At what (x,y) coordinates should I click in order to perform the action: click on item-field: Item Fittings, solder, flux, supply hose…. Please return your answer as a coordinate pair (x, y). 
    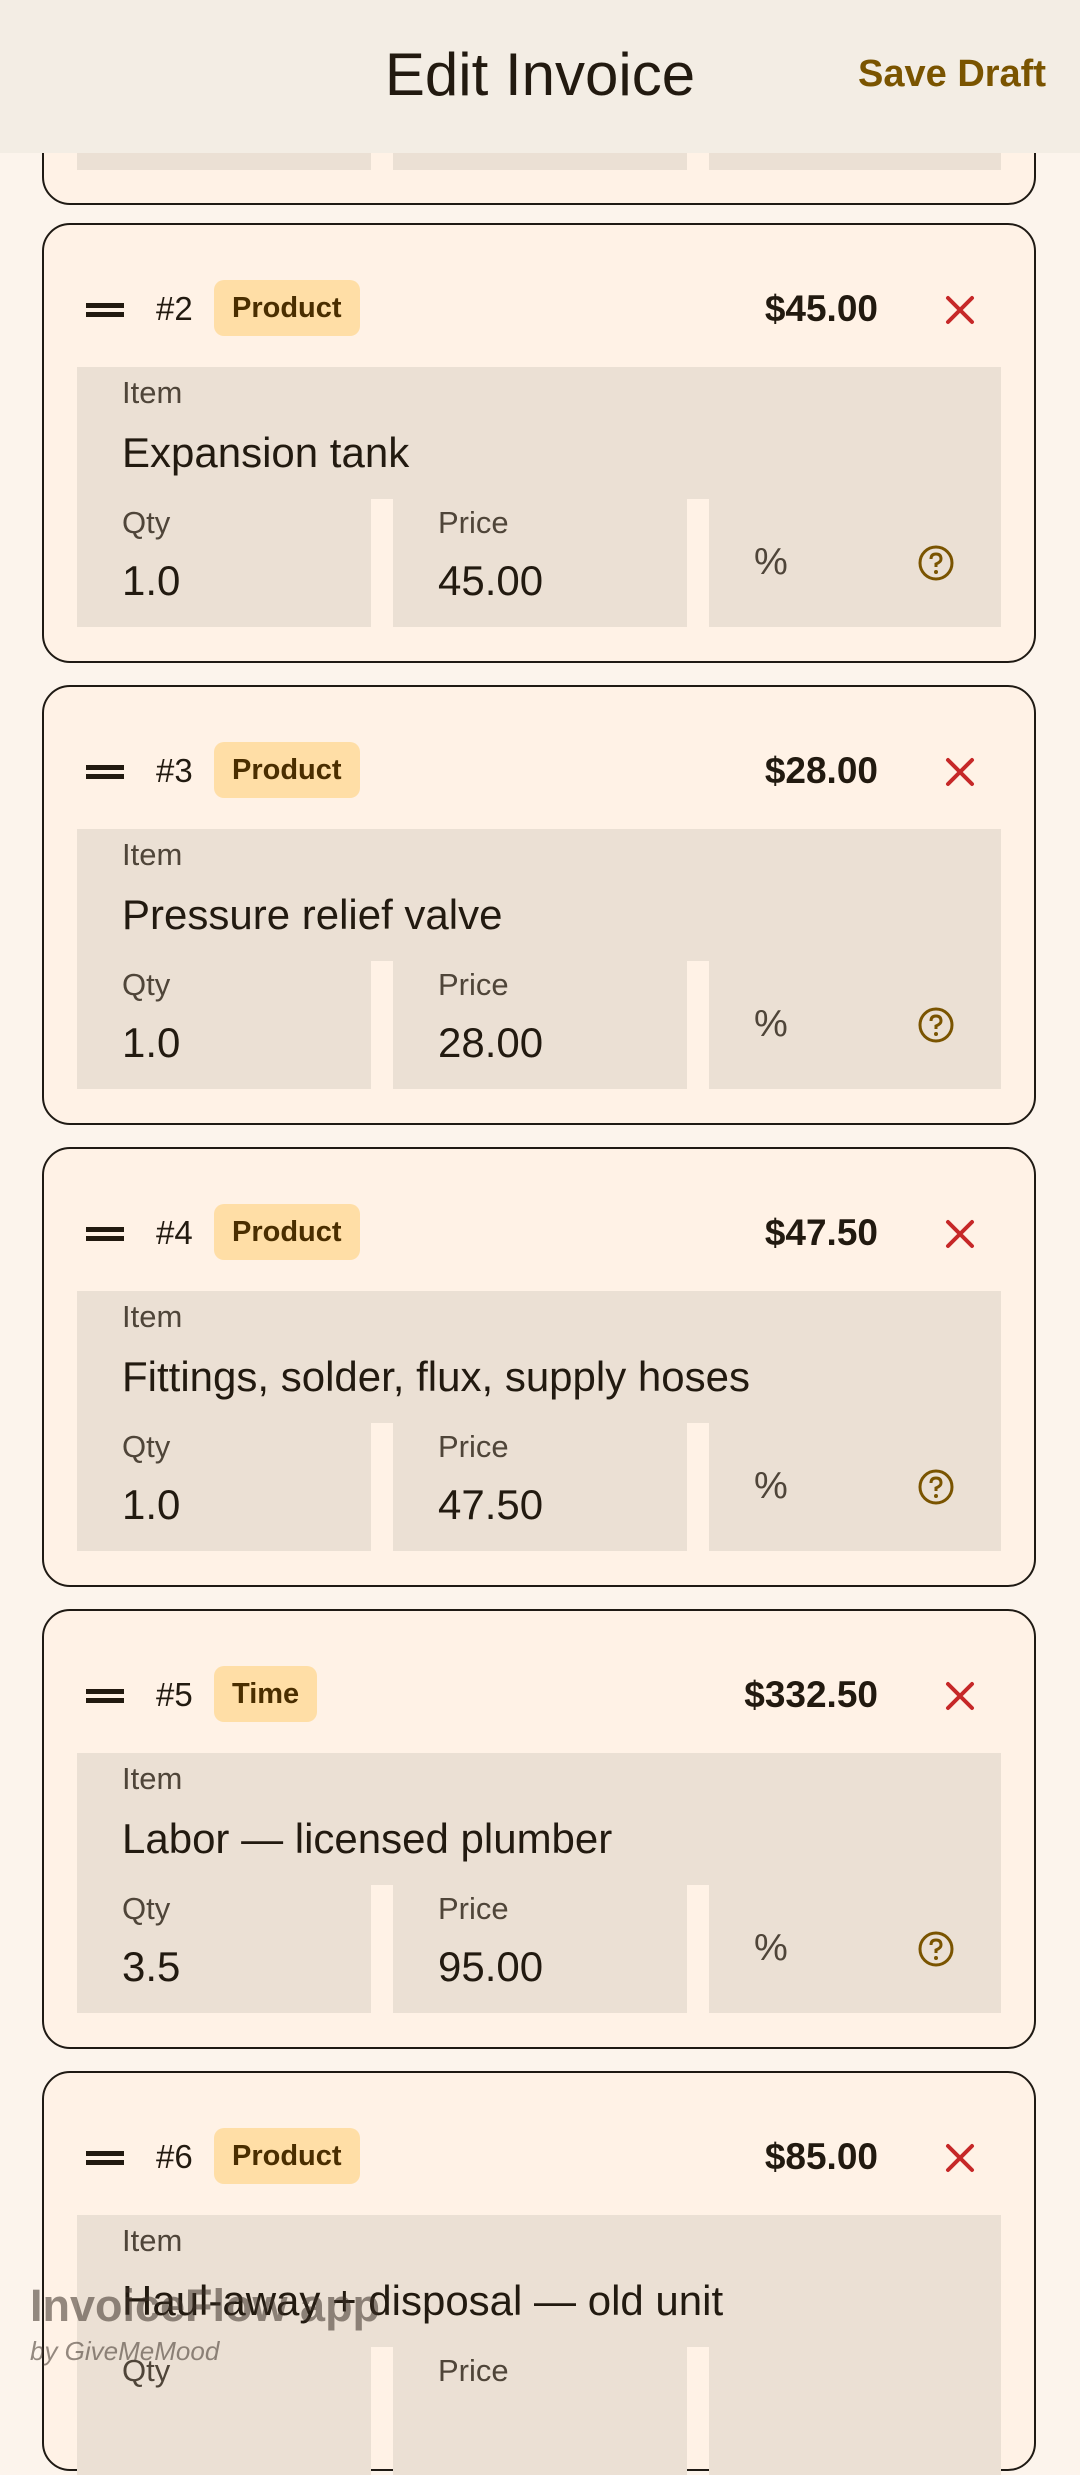
    Looking at the image, I should click on (539, 1357).